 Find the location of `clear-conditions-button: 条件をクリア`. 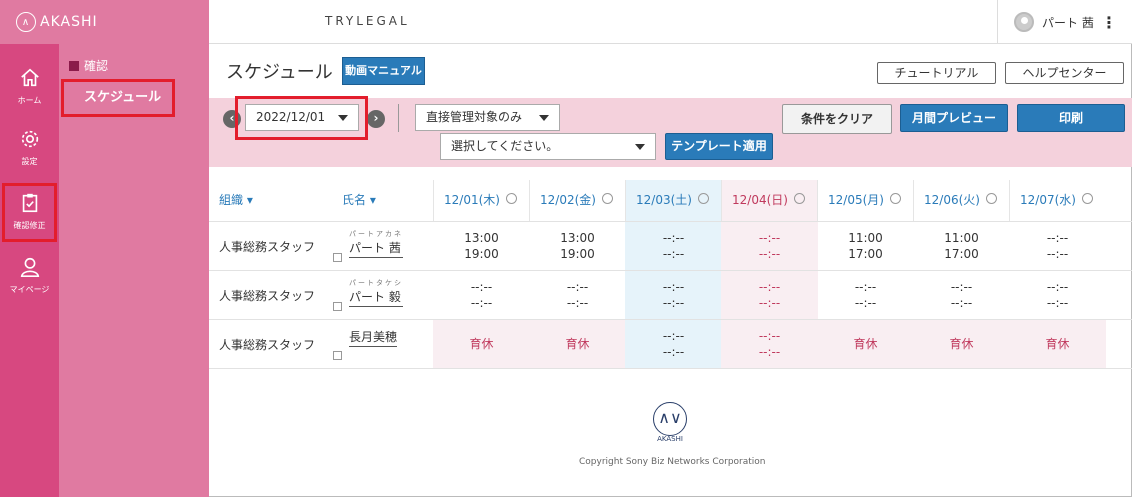

clear-conditions-button: 条件をクリア is located at coordinates (837, 119).